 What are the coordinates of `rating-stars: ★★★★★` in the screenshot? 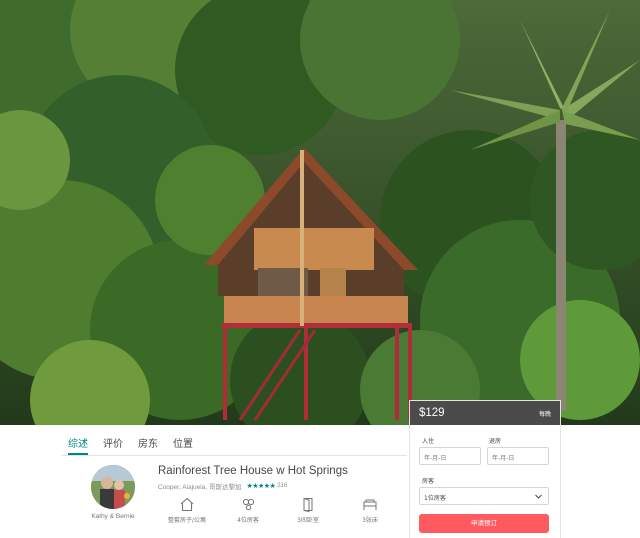 It's located at (260, 486).